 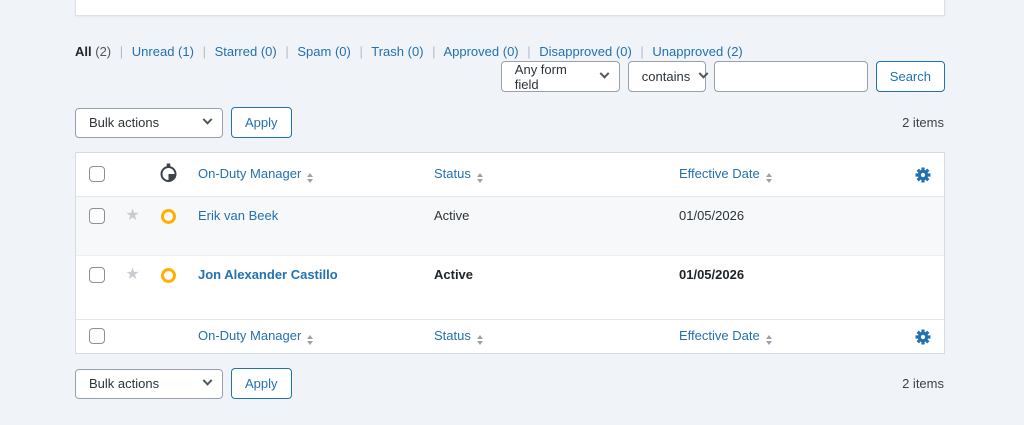 I want to click on bulk-actions-select-top: Bulk actions, so click(x=149, y=122).